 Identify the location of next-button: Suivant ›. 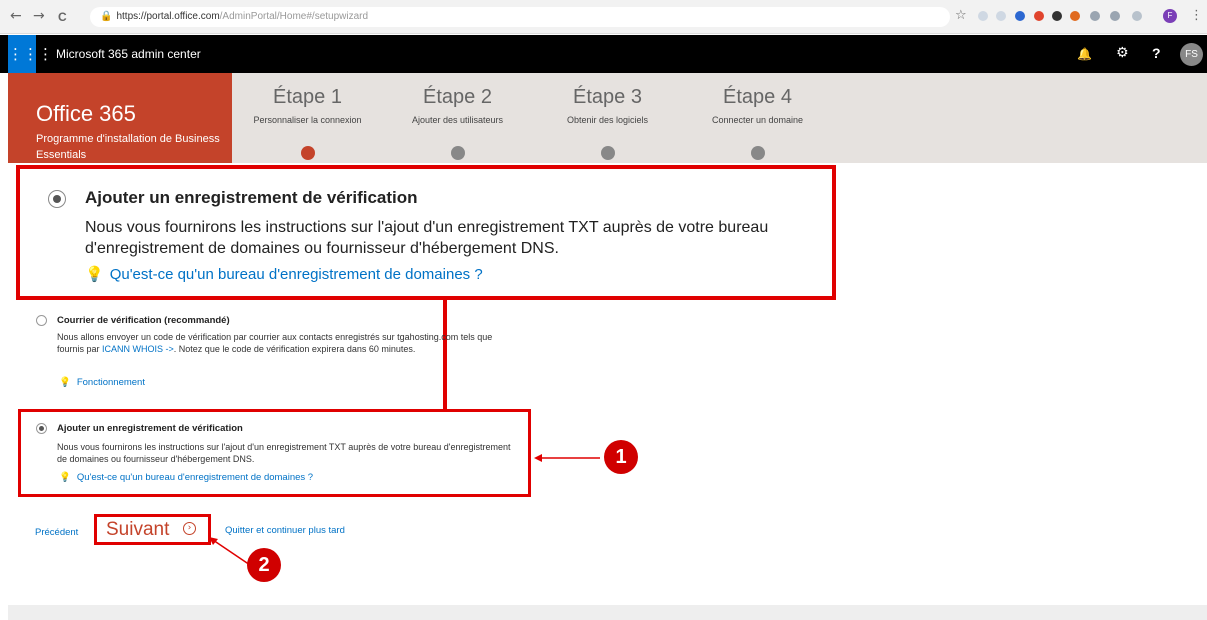
(152, 529).